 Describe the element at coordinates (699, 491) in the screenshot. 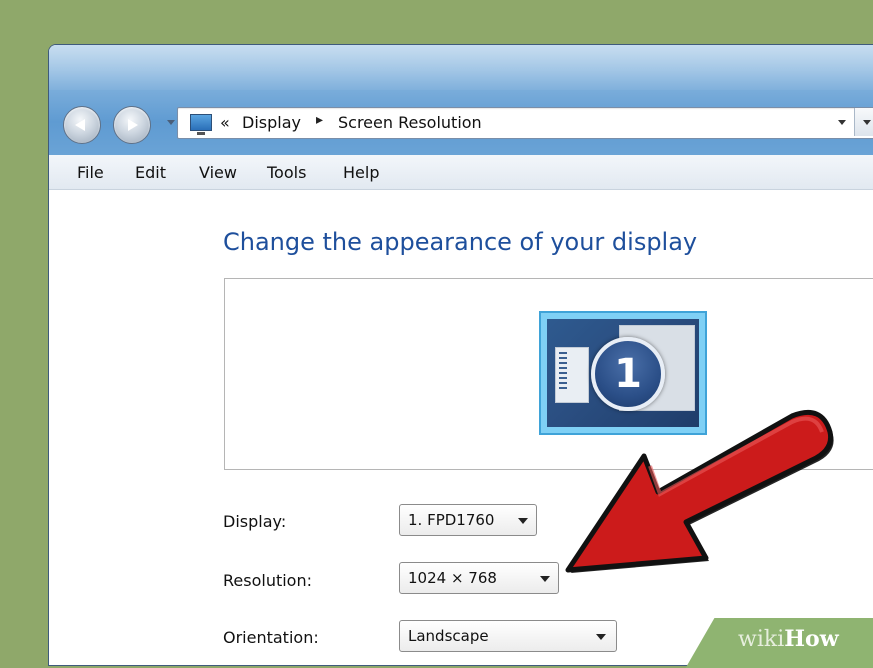

I see `red-arrow-pointer-icon` at that location.